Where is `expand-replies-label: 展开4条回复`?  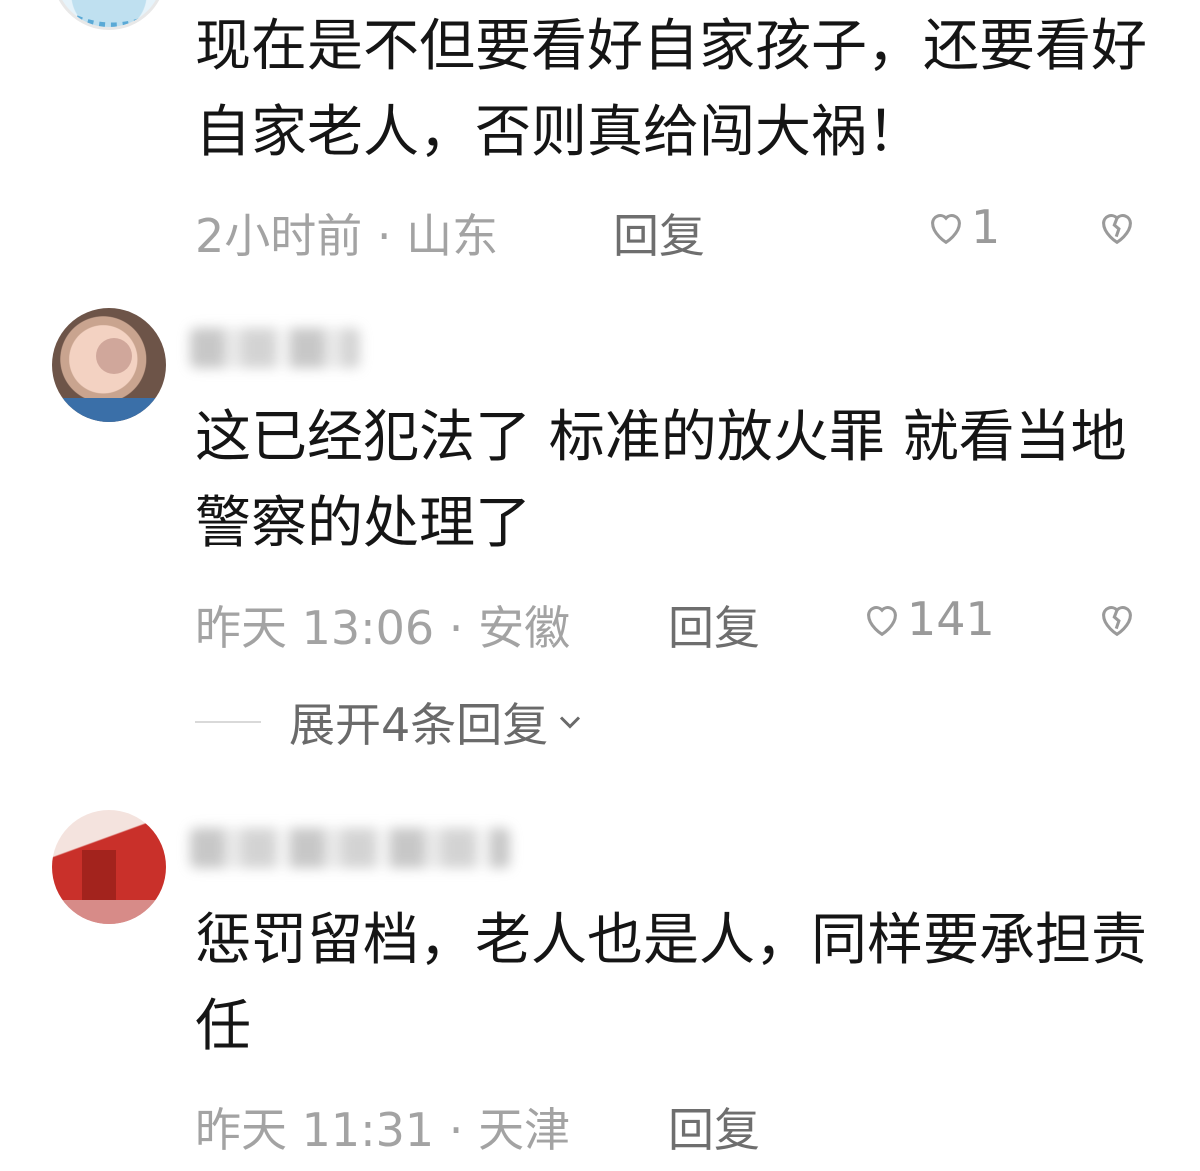 expand-replies-label: 展开4条回复 is located at coordinates (419, 725).